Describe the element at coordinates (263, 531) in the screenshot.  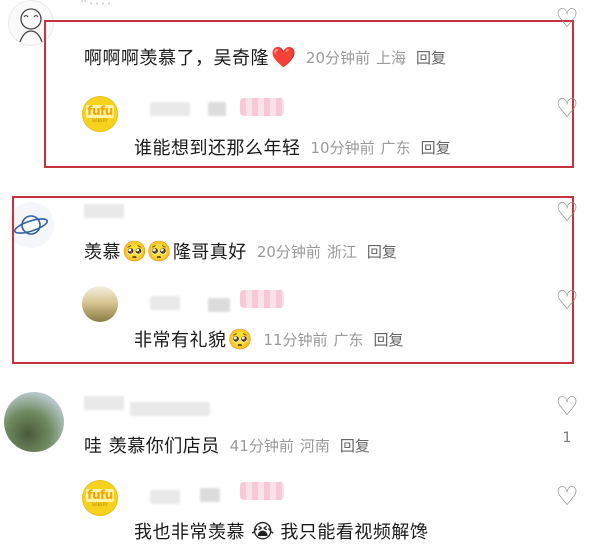
I see `crying-face-emoji-icon: 😭` at that location.